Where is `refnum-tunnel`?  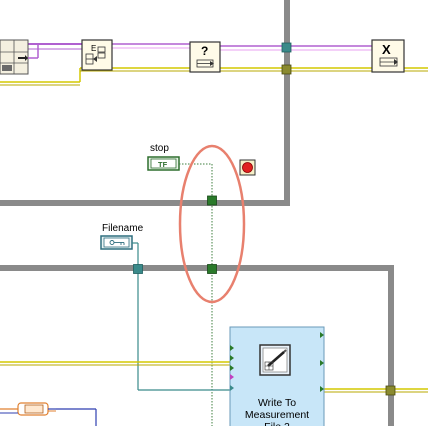
refnum-tunnel is located at coordinates (286, 47).